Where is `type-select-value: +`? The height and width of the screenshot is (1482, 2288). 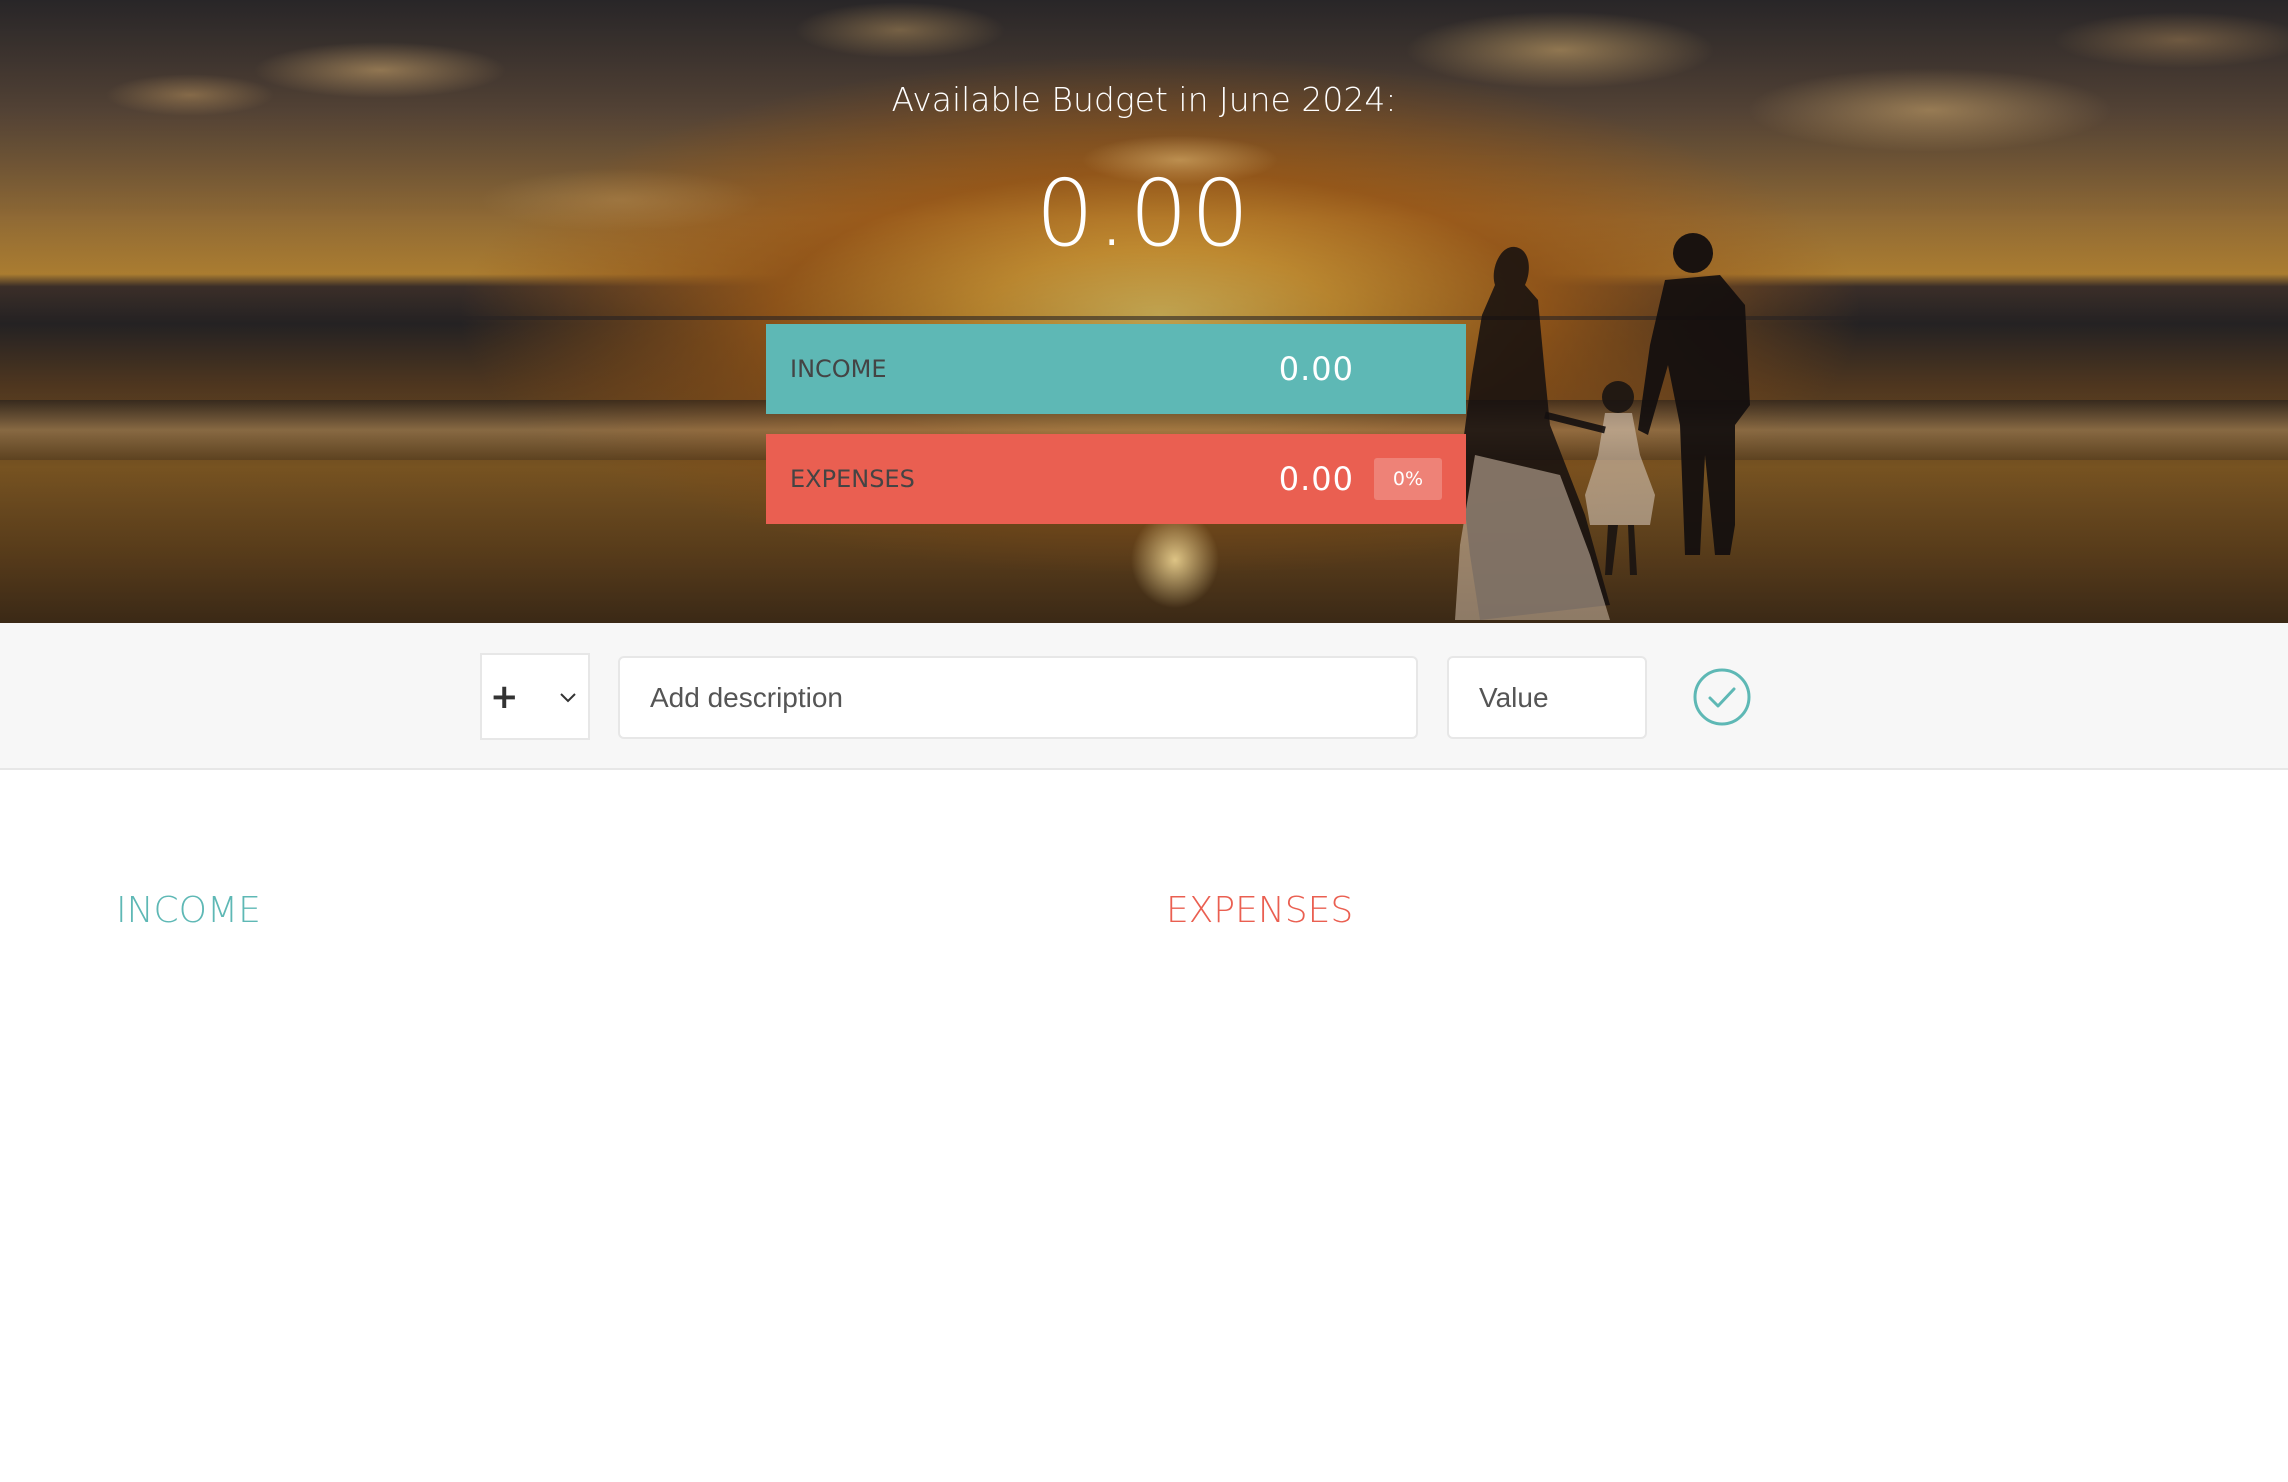 type-select-value: + is located at coordinates (504, 696).